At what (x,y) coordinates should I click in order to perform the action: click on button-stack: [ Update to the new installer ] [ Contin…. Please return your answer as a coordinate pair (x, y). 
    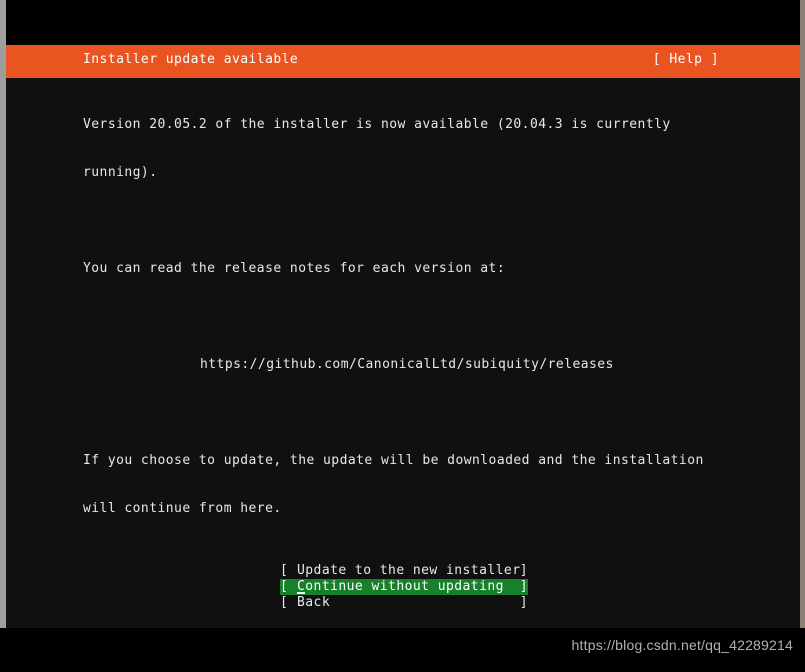
    Looking at the image, I should click on (404, 587).